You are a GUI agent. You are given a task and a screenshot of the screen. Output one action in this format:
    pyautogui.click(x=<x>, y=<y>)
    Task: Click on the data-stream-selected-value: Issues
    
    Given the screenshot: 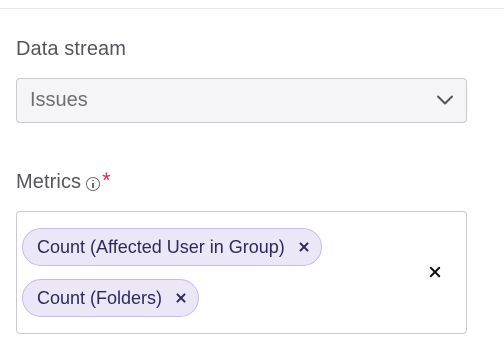 What is the action you would take?
    pyautogui.click(x=59, y=100)
    